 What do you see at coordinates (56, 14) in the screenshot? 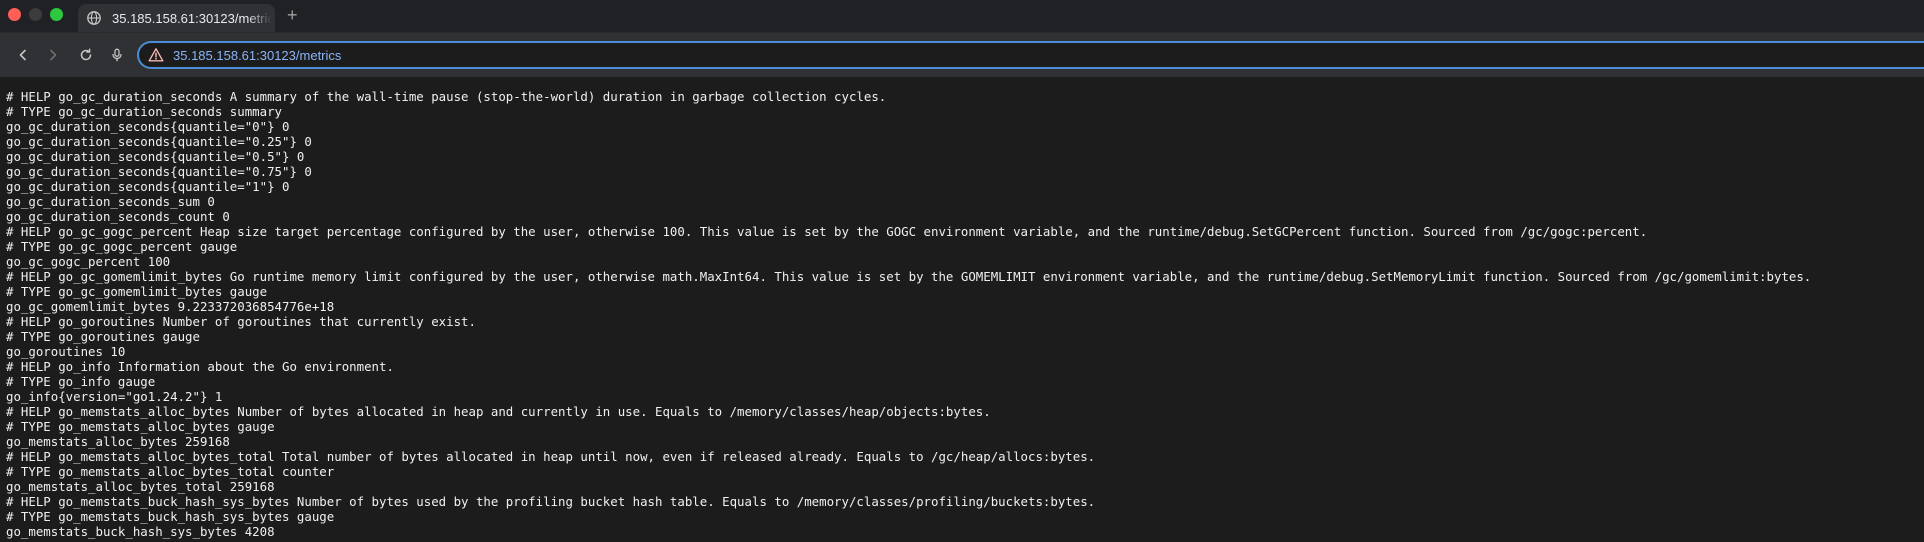
I see `maximize-window-button` at bounding box center [56, 14].